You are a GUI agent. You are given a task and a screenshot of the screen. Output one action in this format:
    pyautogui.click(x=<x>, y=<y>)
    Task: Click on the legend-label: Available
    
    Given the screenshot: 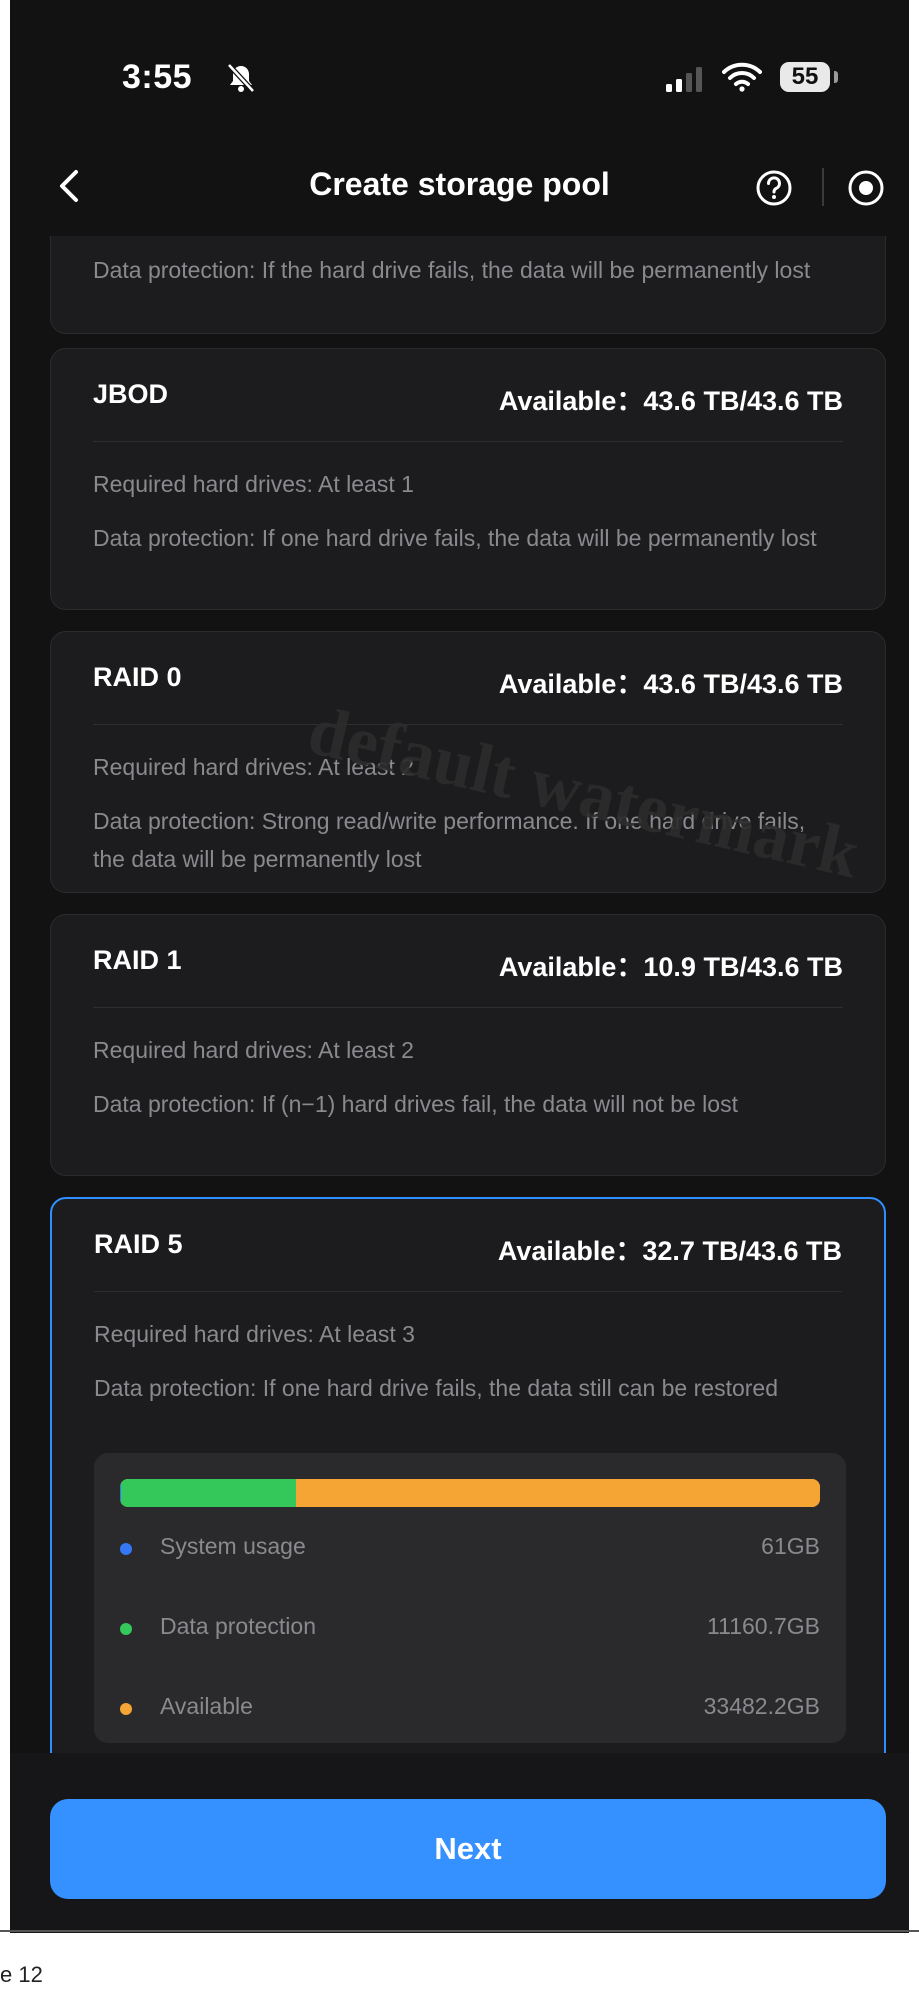 What is the action you would take?
    pyautogui.click(x=206, y=1706)
    